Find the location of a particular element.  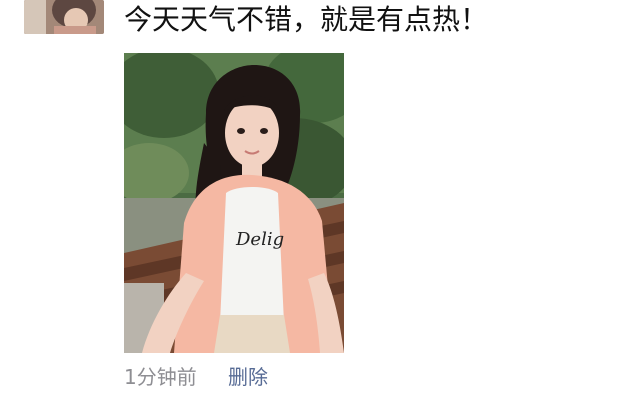

post-timestamp: 1分钟前 is located at coordinates (160, 377).